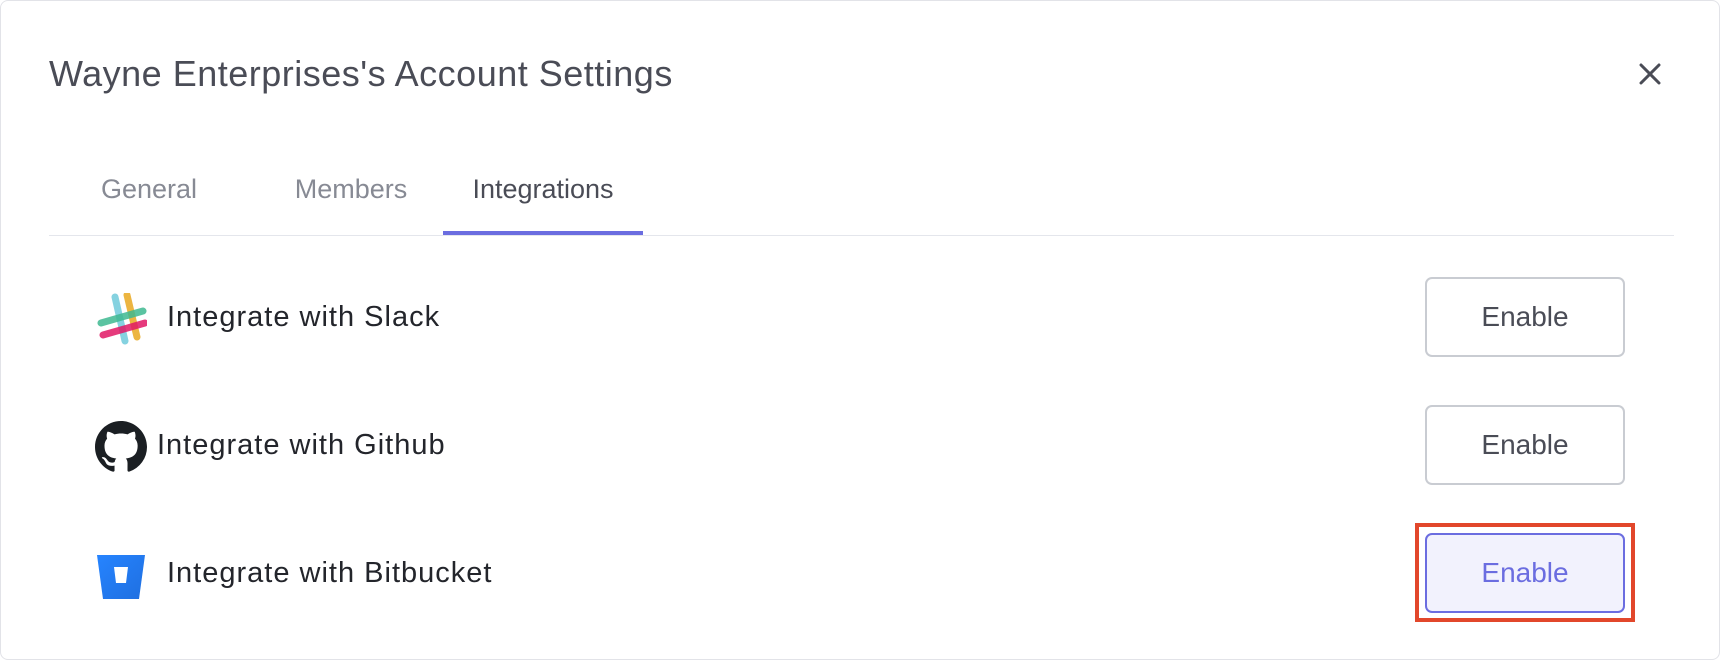  I want to click on close-icon, so click(1650, 74).